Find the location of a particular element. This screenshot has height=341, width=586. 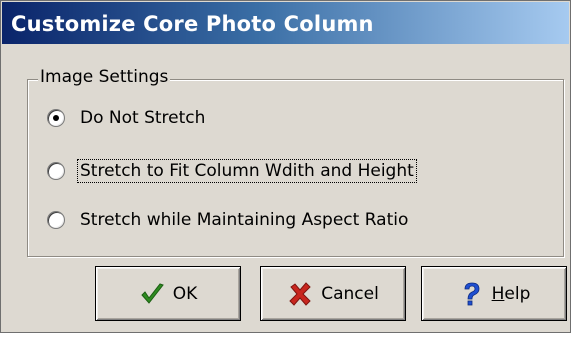

window-title: Customize Core Photo Column is located at coordinates (192, 24).